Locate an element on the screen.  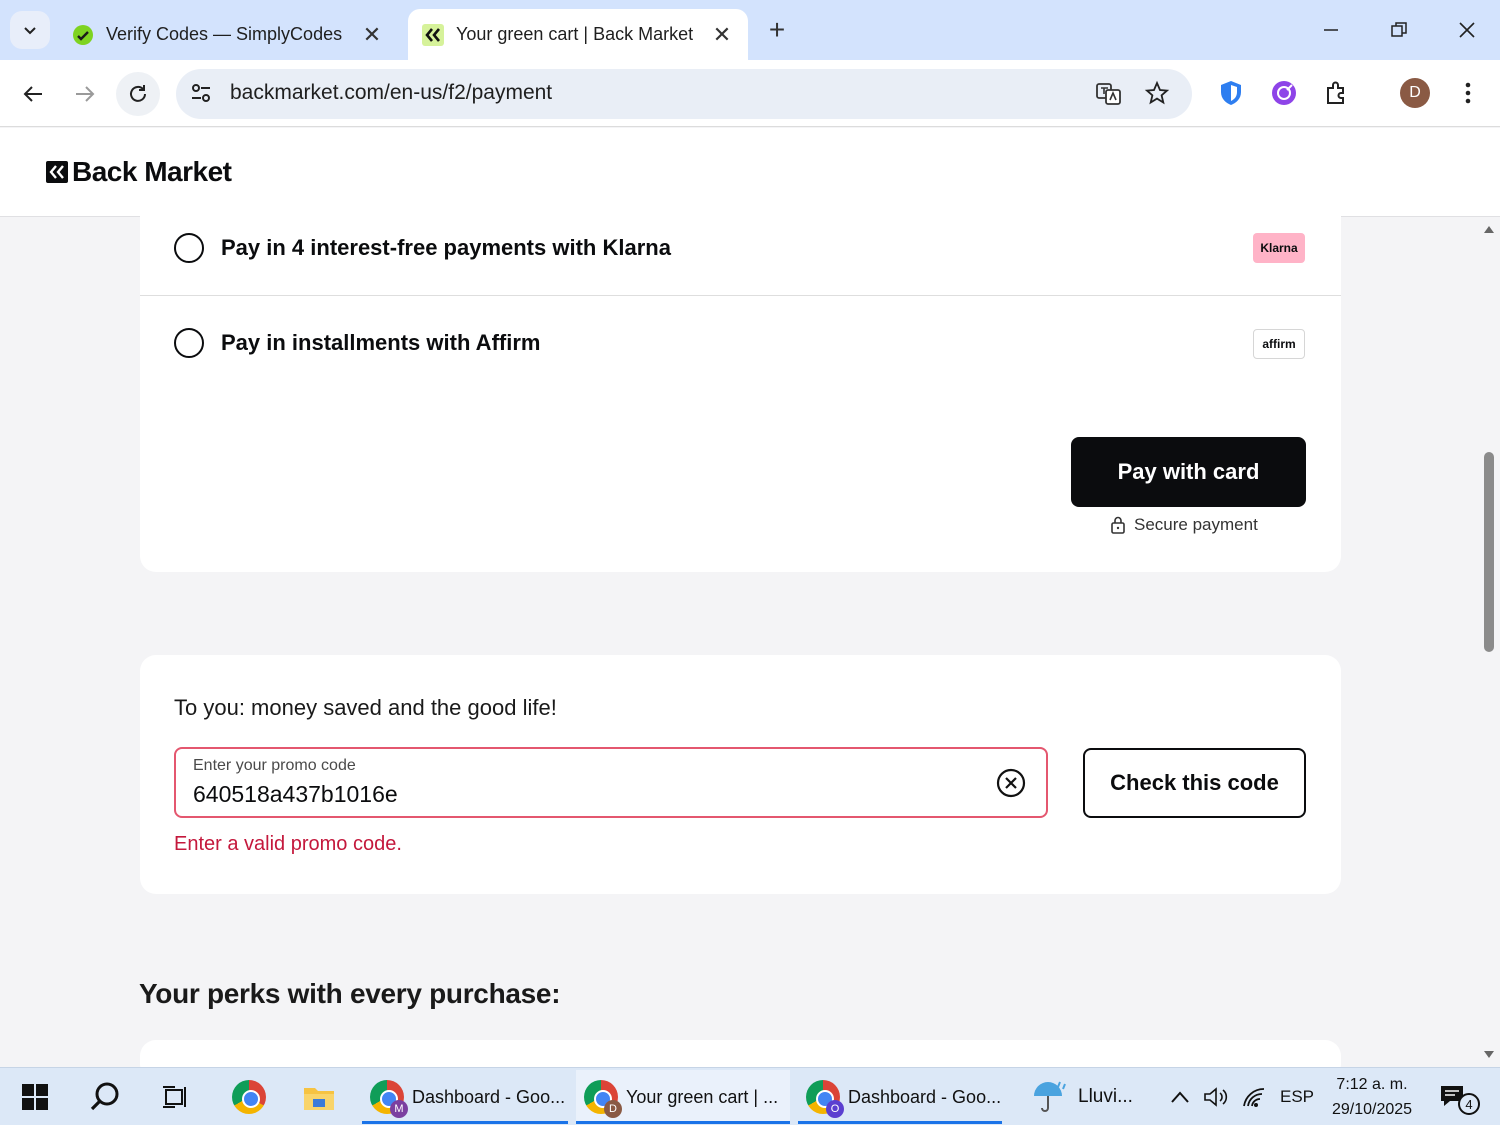
check-code-button: Check this code is located at coordinates (1194, 783).